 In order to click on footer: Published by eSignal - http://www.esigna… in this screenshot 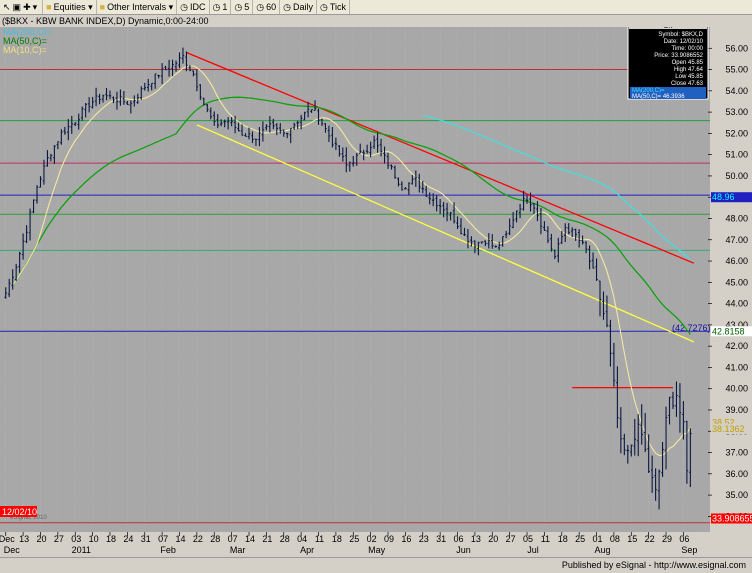, I will do `click(376, 565)`.